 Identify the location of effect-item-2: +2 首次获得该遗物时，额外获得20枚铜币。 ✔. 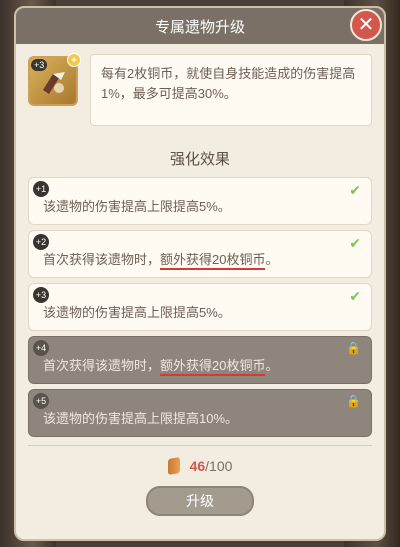
(200, 254).